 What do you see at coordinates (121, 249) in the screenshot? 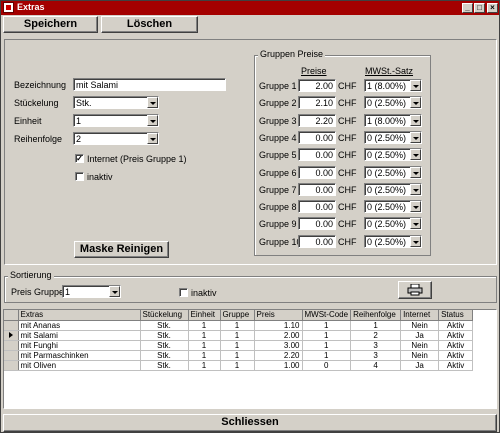
I see `reset-form-button: Maske Reinigen` at bounding box center [121, 249].